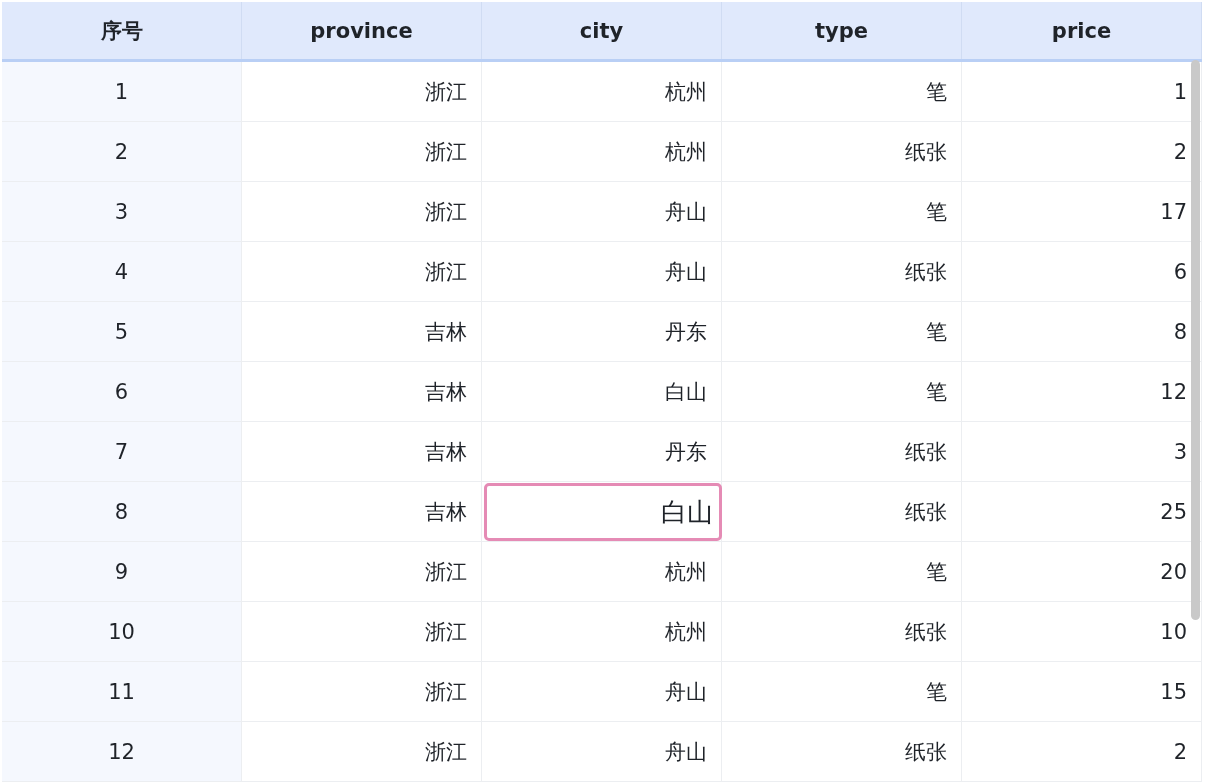 This screenshot has width=1206, height=784. I want to click on row-number: 4, so click(122, 271).